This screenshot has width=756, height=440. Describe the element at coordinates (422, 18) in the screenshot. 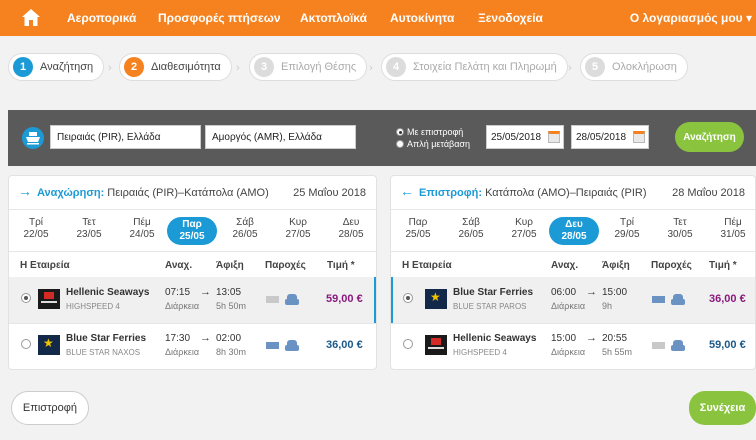

I see `nav-cars: Αυτοκίνητα` at that location.